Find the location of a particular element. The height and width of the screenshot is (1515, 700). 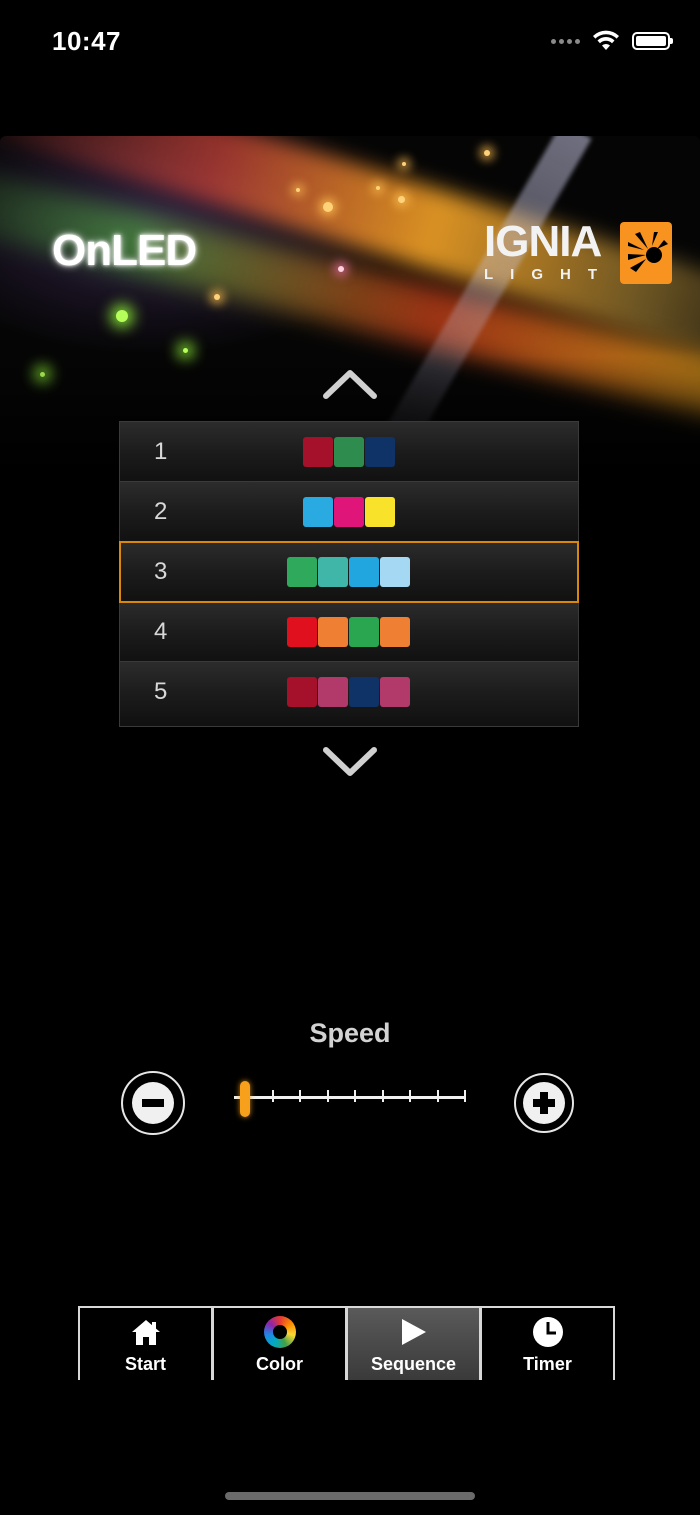

play-icon is located at coordinates (414, 1332).